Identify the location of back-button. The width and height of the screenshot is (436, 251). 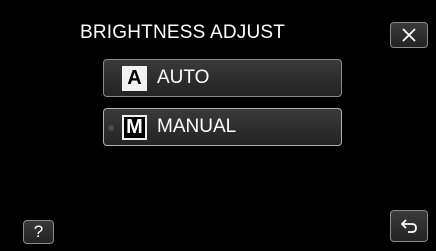
(409, 226).